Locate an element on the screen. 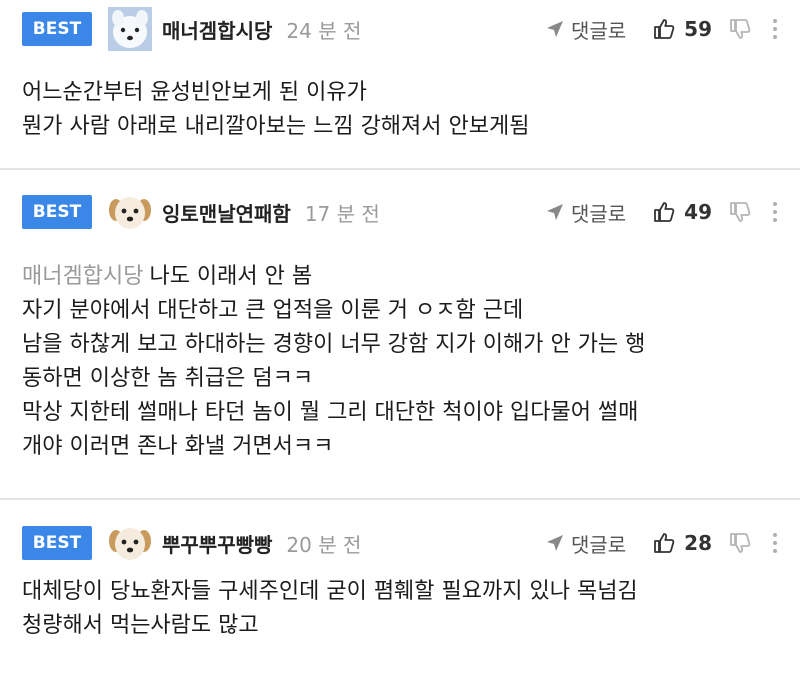 The height and width of the screenshot is (687, 800). comment-line: 대체당이 당뇨환자들 구세주인데 굳이 폄훼할 필요까지 있나 목넘김 is located at coordinates (330, 591).